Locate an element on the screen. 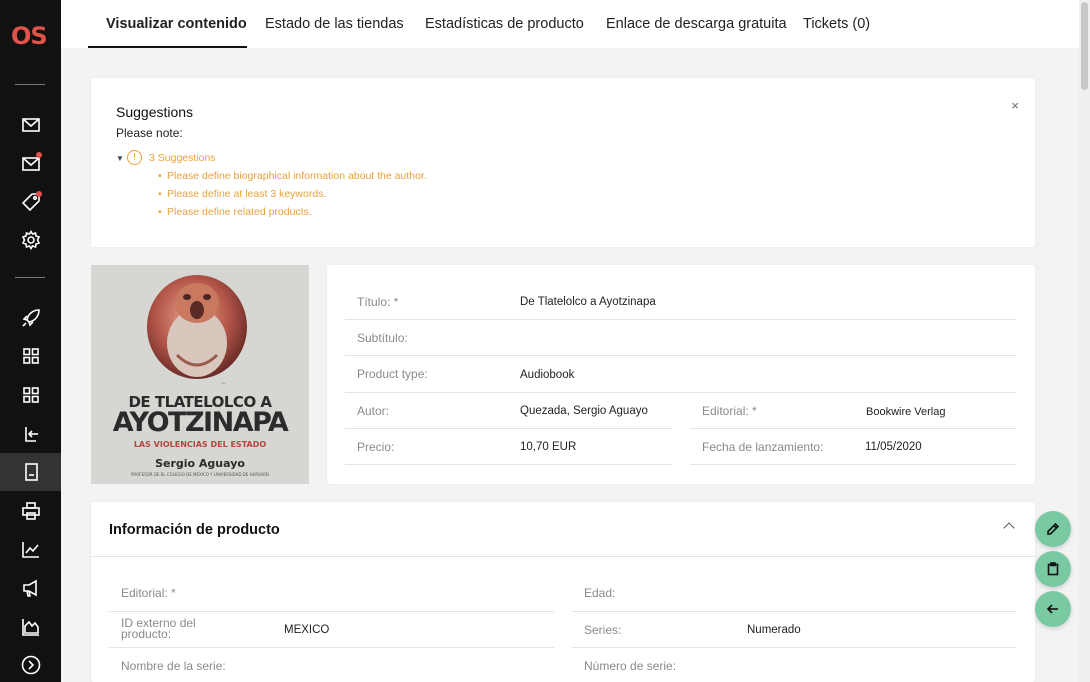 The height and width of the screenshot is (682, 1090). cover-title-line2: AYOTZINAPA is located at coordinates (200, 422).